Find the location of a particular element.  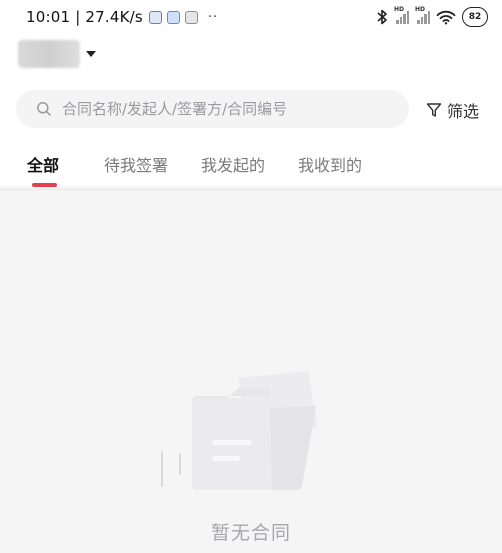

search-icon is located at coordinates (44, 109).